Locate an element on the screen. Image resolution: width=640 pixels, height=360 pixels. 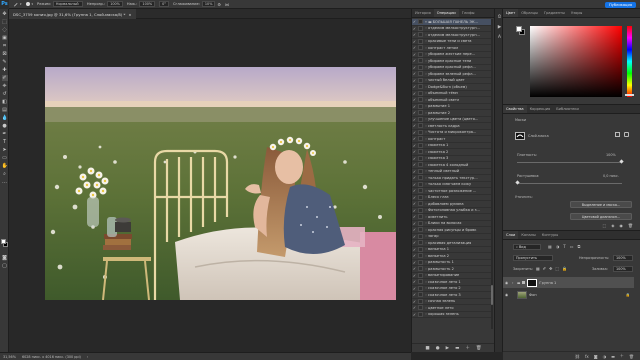
density-slider-handle is located at coordinates (621, 161).